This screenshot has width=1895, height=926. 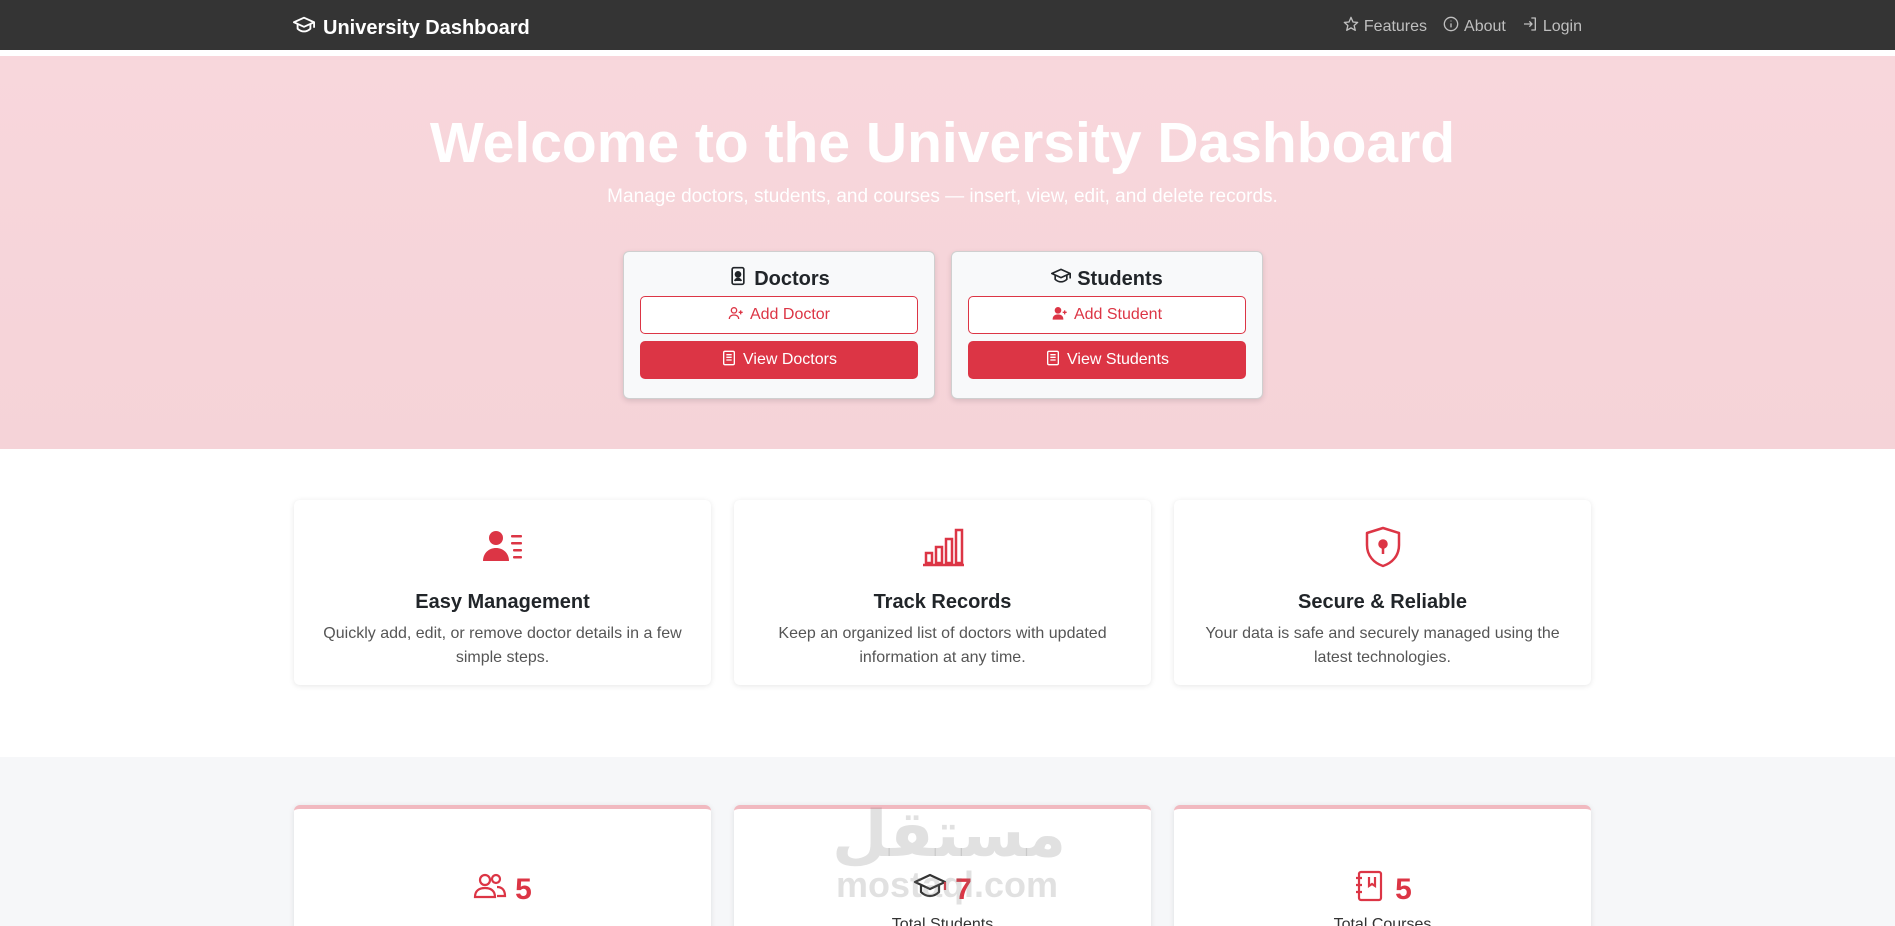 I want to click on stat-card-courses: 5 Total Courses, so click(x=1382, y=865).